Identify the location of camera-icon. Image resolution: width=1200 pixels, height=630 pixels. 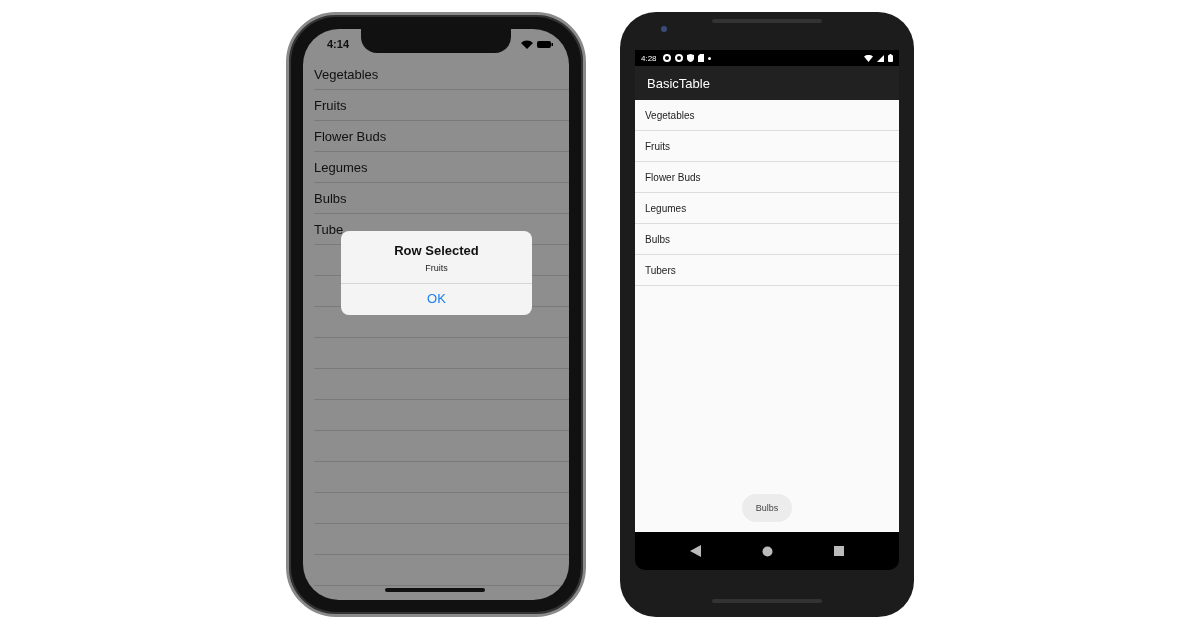
(664, 29).